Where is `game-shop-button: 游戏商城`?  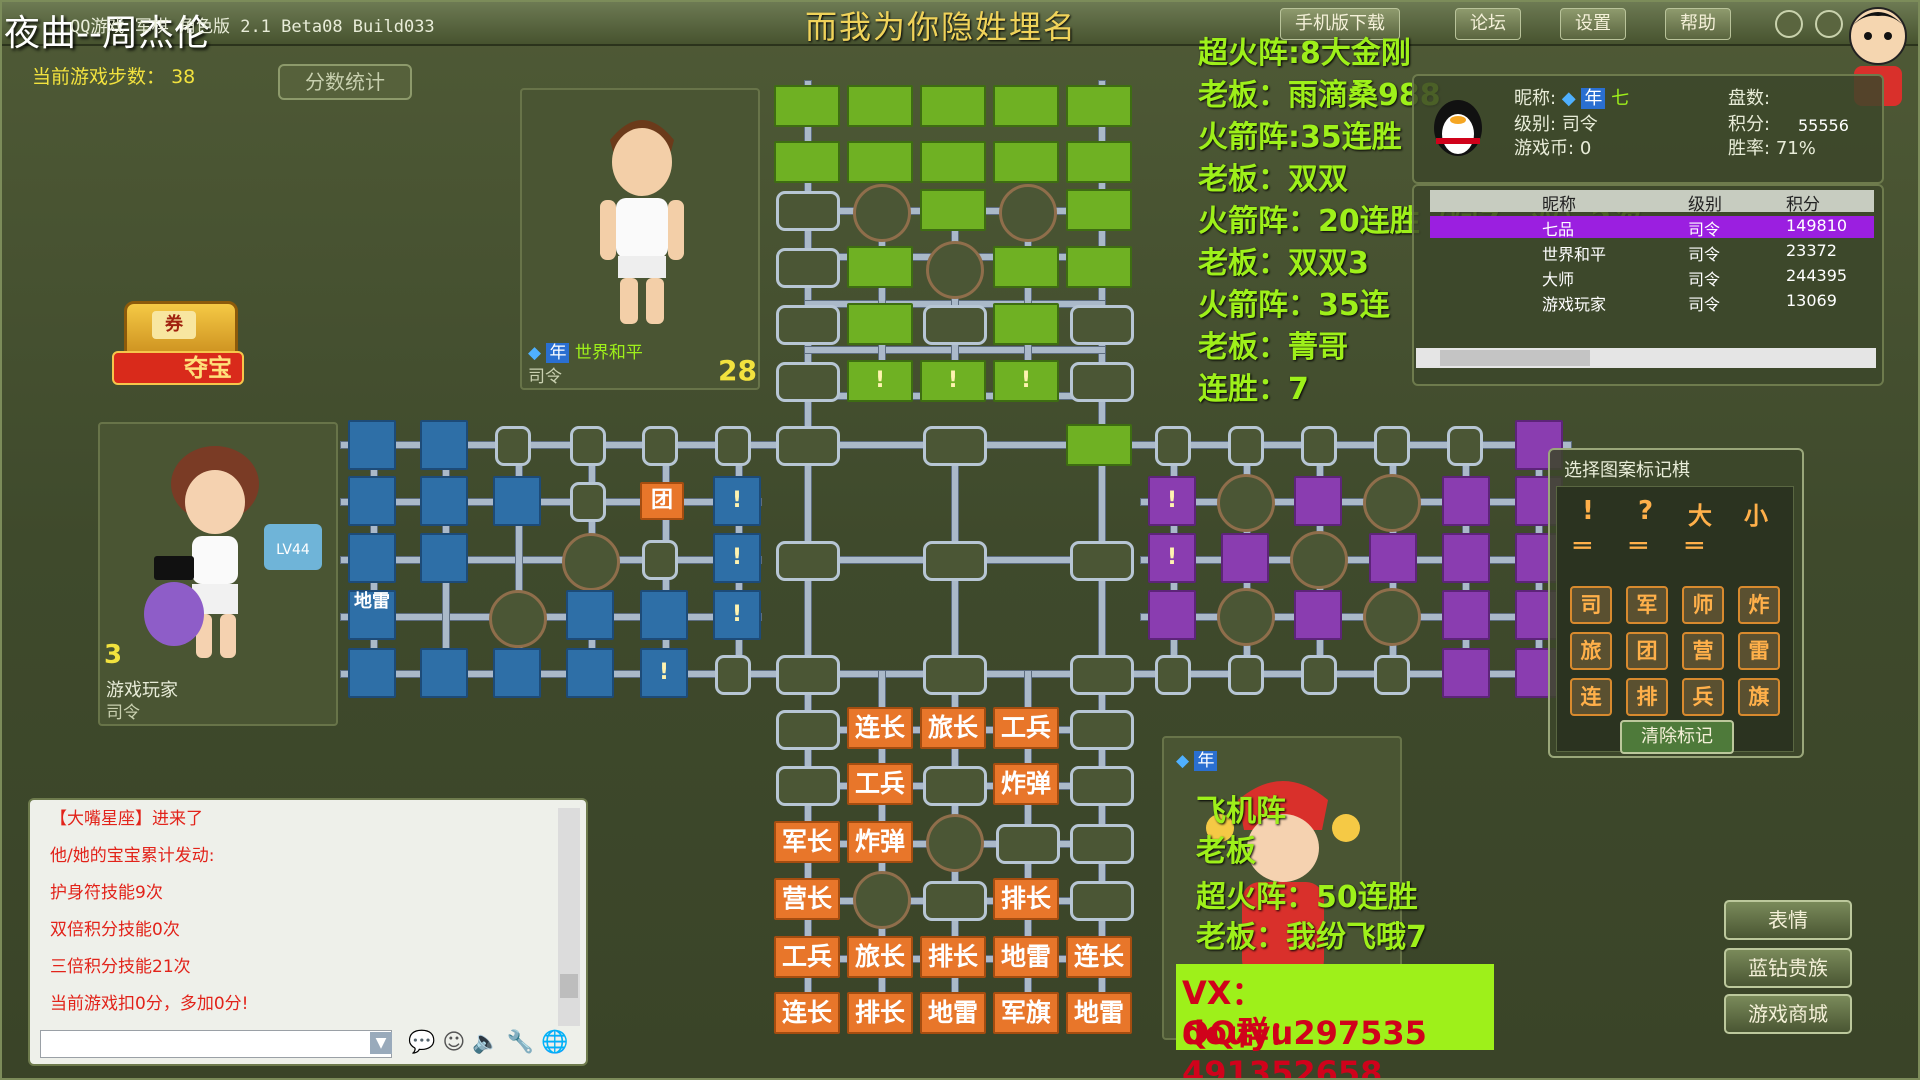 game-shop-button: 游戏商城 is located at coordinates (1788, 1014).